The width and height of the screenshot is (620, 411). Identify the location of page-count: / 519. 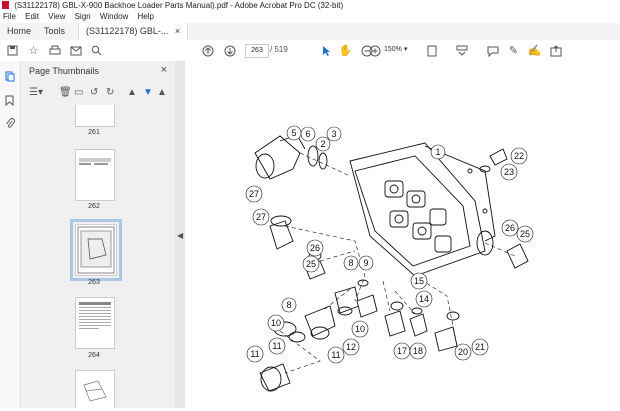
(279, 49).